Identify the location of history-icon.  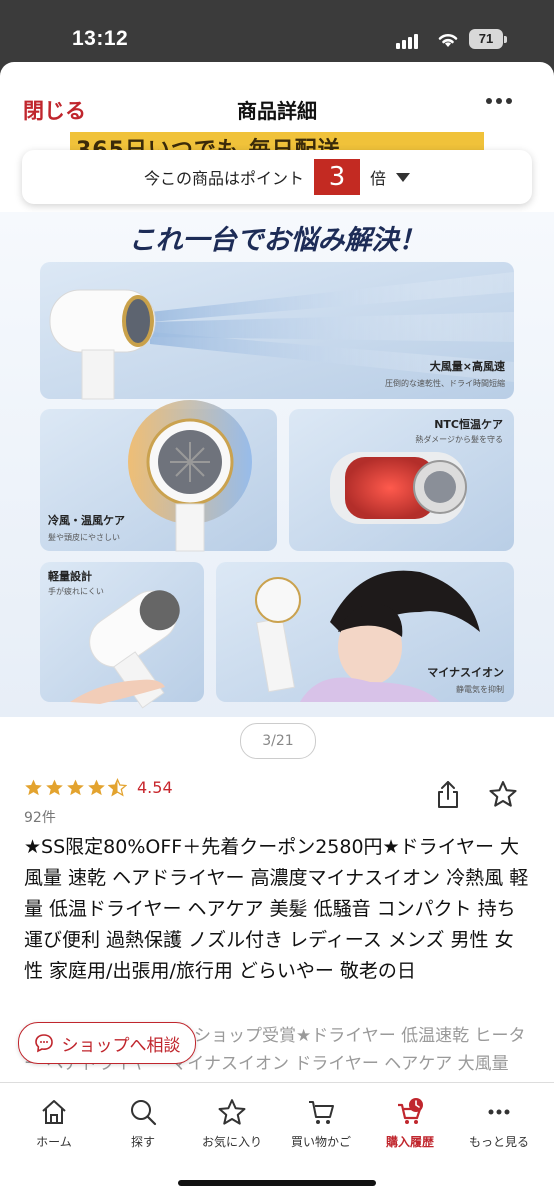
(410, 1111).